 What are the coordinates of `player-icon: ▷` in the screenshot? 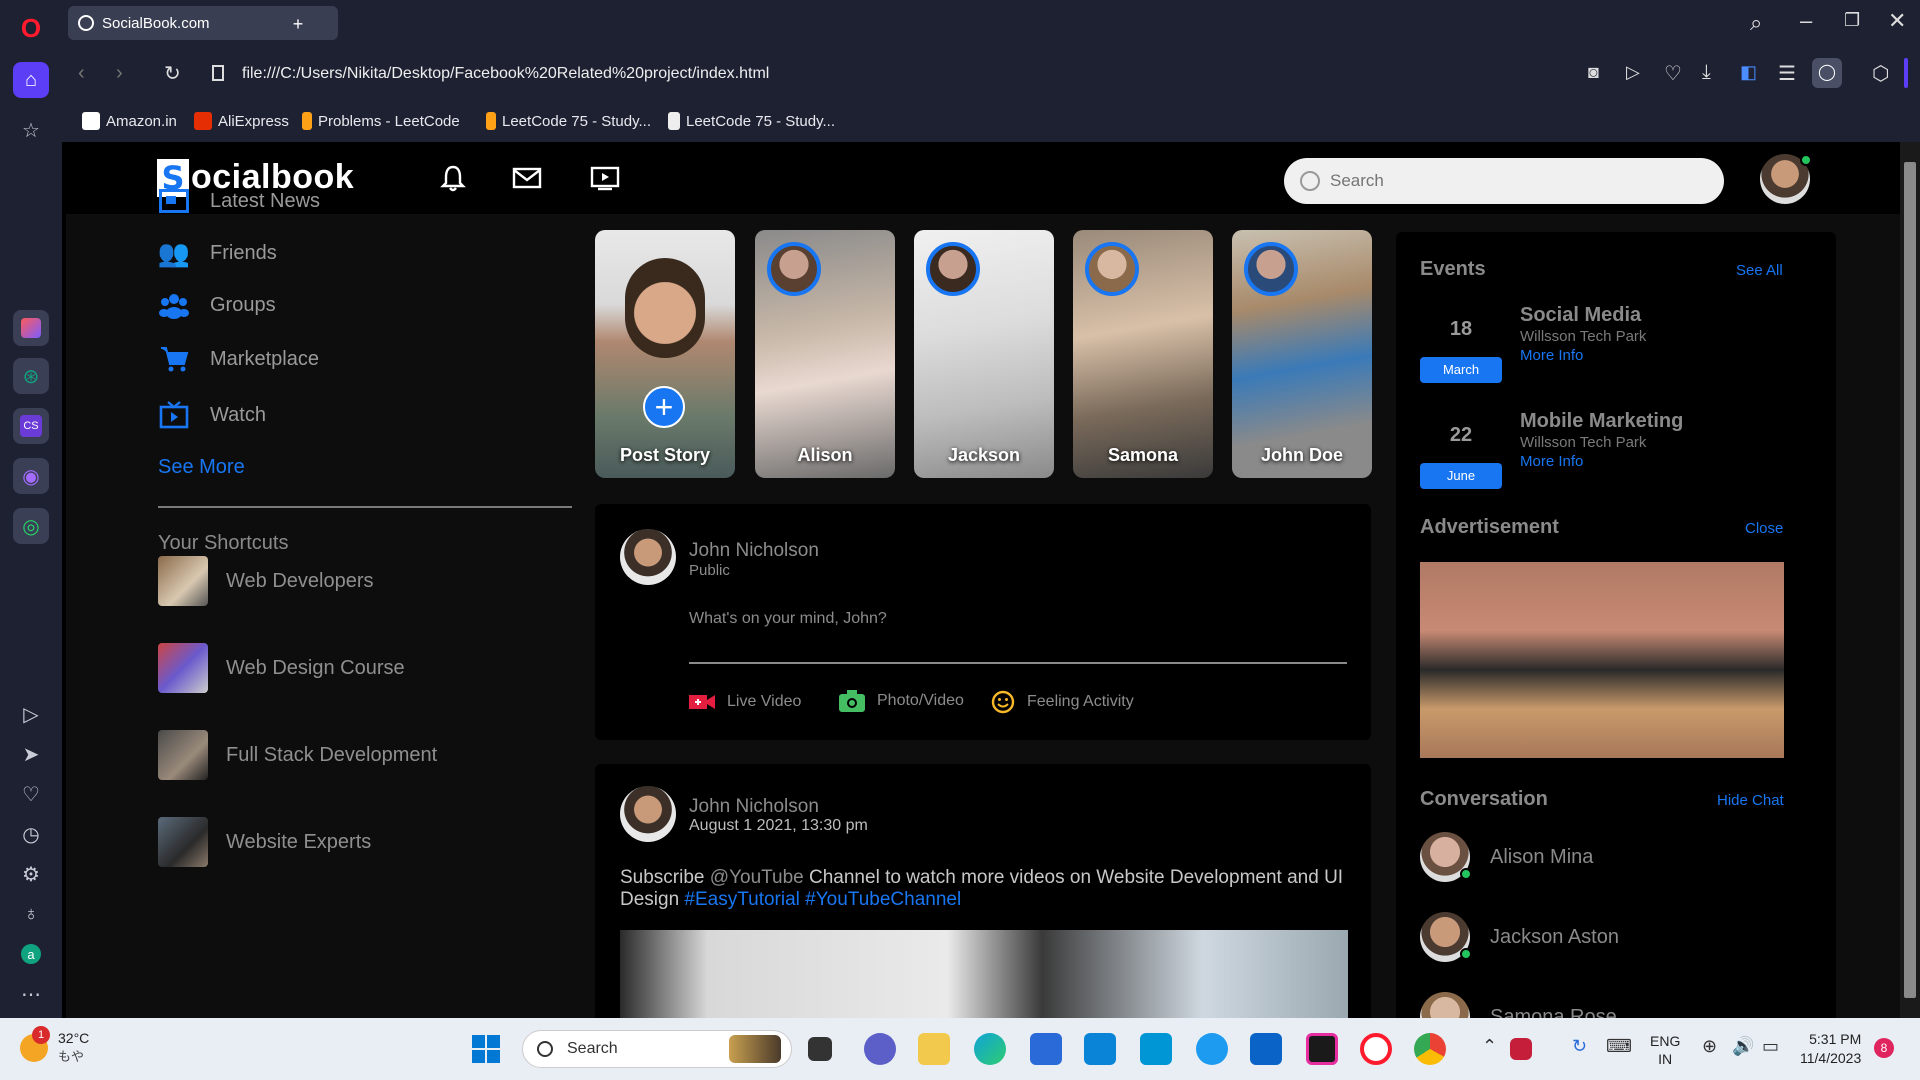 It's located at (31, 714).